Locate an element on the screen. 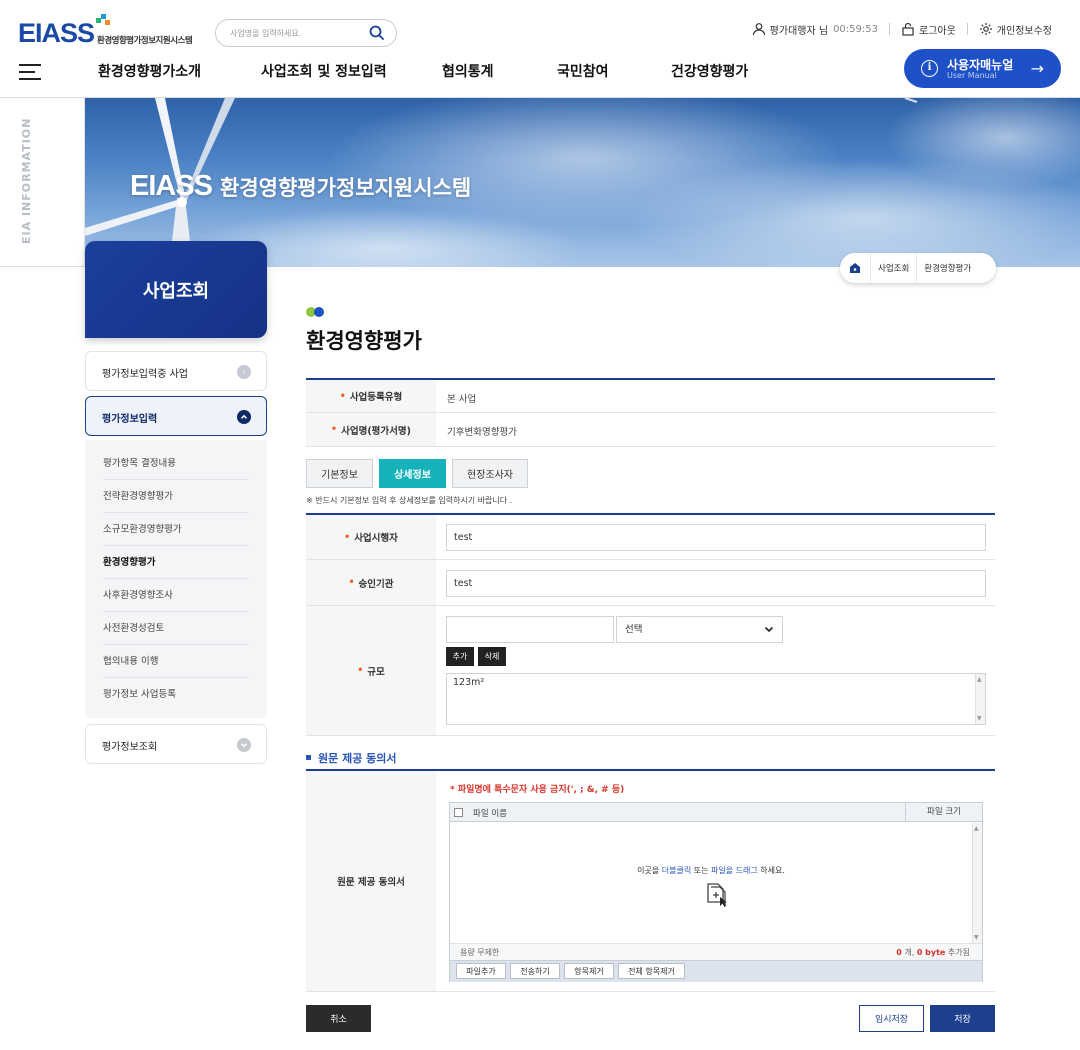 This screenshot has height=1050, width=1080. nav-item-intro: 환경영향평가소개 is located at coordinates (149, 71).